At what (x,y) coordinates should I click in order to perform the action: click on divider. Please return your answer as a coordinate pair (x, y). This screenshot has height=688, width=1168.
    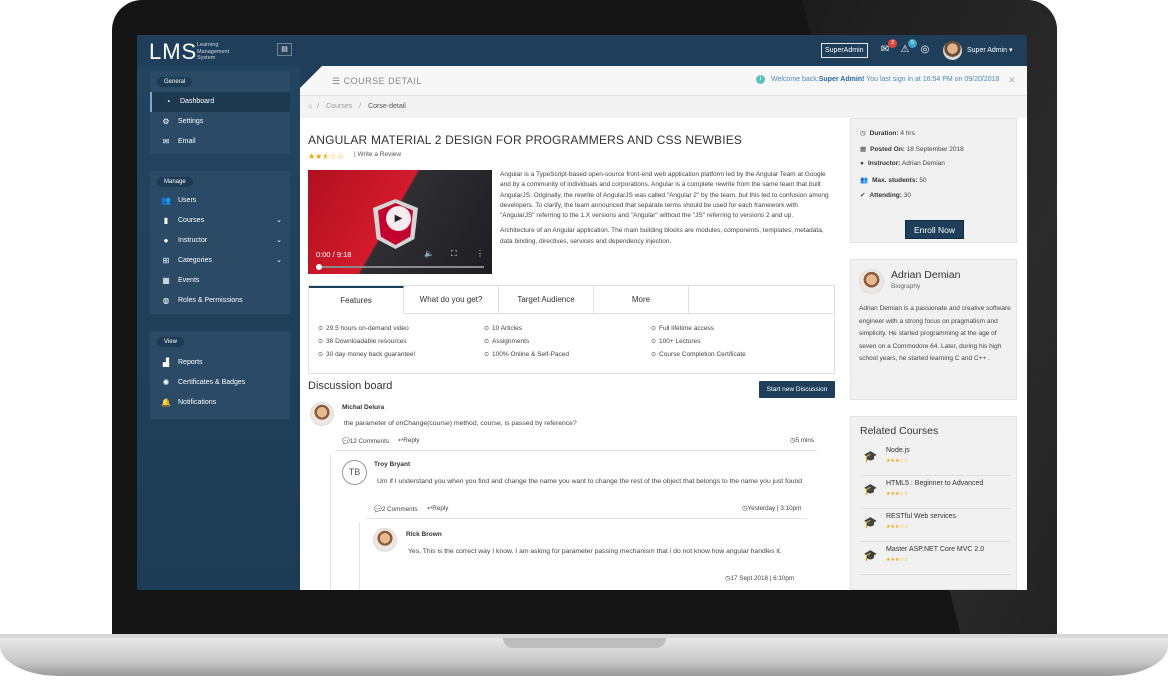
    Looking at the image, I should click on (576, 450).